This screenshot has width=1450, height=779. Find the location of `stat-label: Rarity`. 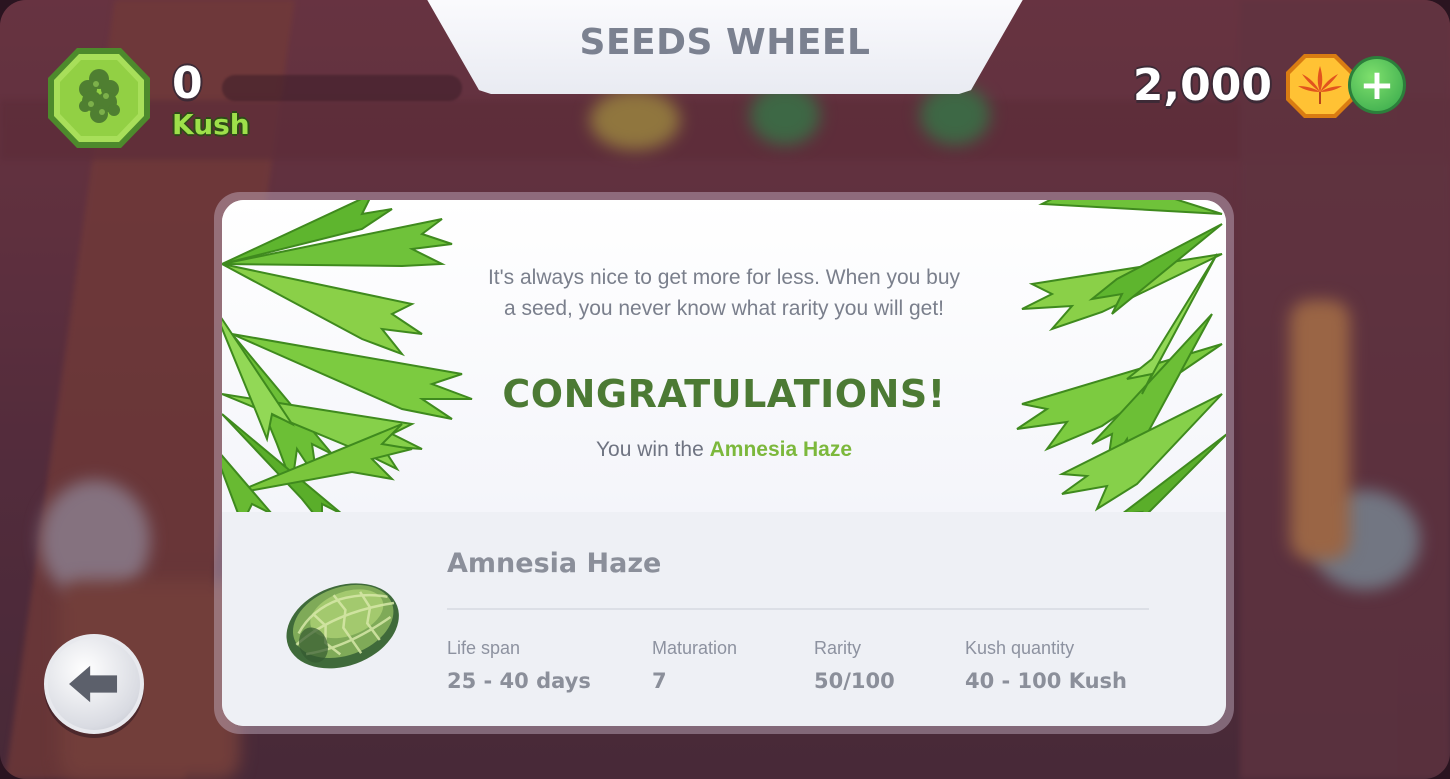

stat-label: Rarity is located at coordinates (838, 648).